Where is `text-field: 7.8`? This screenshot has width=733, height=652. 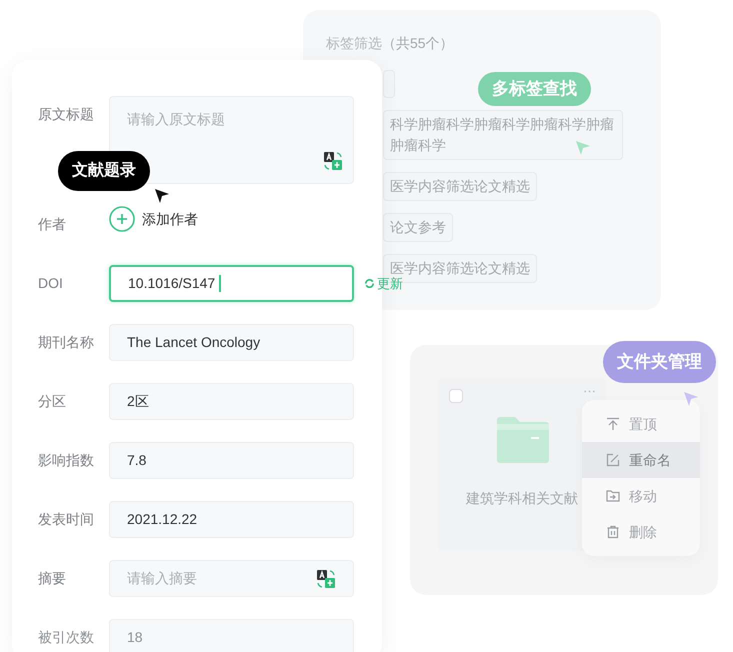 text-field: 7.8 is located at coordinates (231, 460).